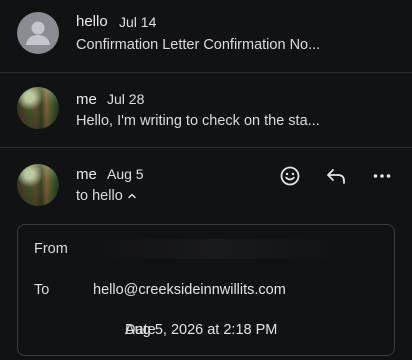 This screenshot has height=360, width=412. I want to click on more-options-button, so click(382, 176).